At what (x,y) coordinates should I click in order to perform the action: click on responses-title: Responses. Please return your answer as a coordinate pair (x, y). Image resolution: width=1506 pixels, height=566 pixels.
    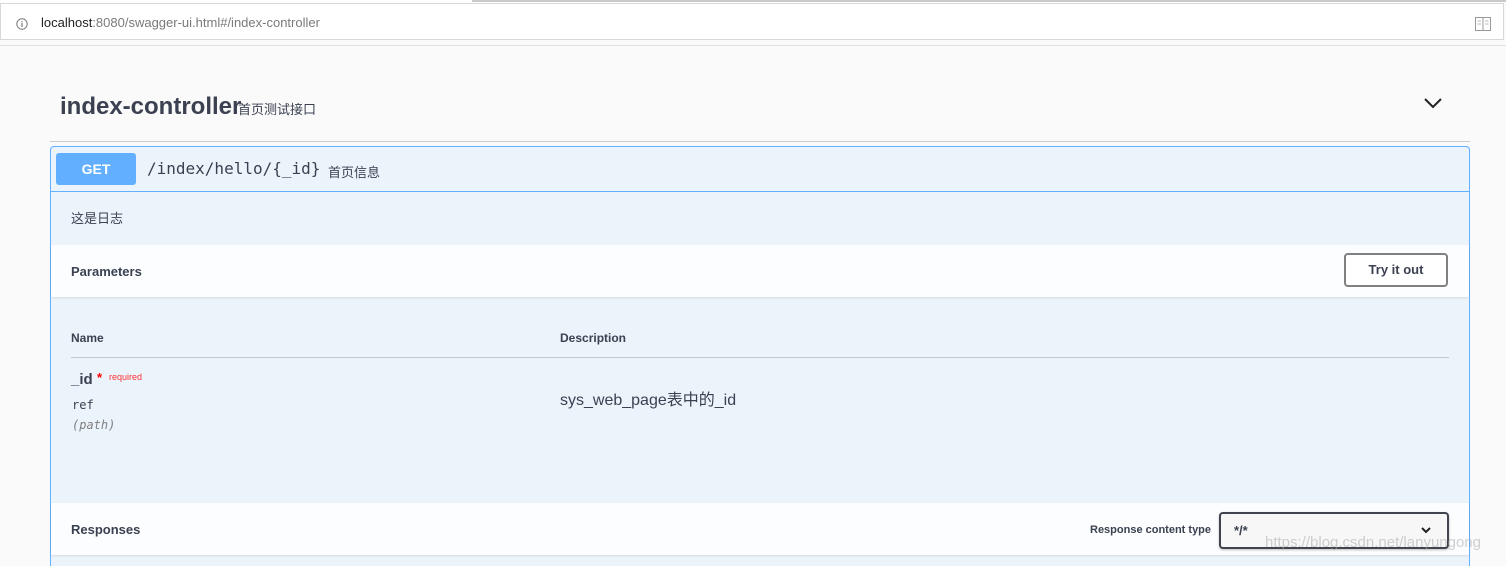
    Looking at the image, I should click on (106, 529).